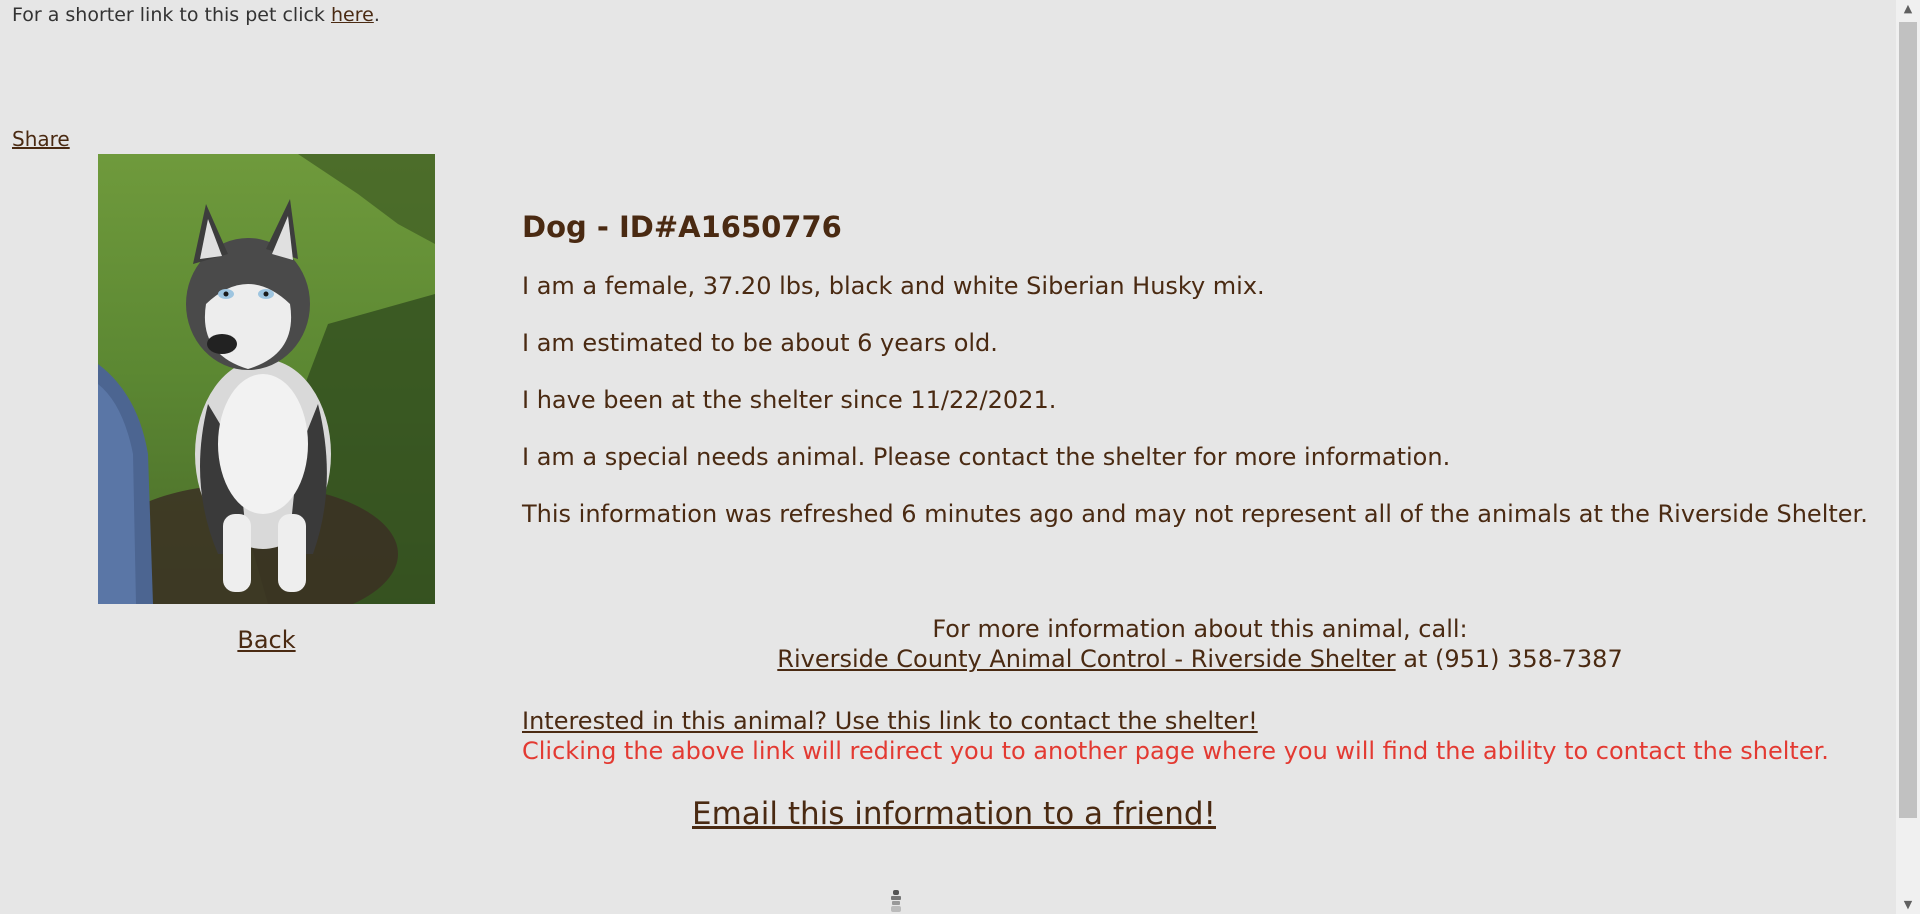 The width and height of the screenshot is (1920, 914). I want to click on shelter-phone: at (951) 358-7387, so click(1509, 659).